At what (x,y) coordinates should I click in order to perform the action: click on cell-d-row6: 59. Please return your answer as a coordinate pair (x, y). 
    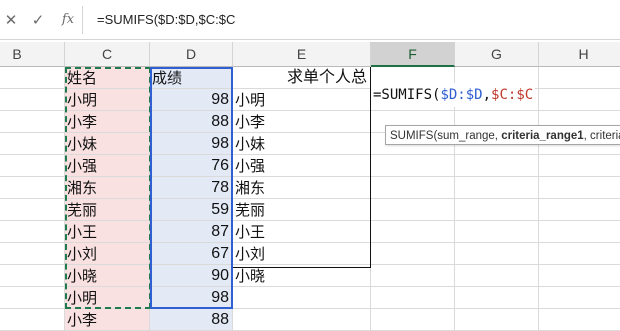
    Looking at the image, I should click on (191, 210).